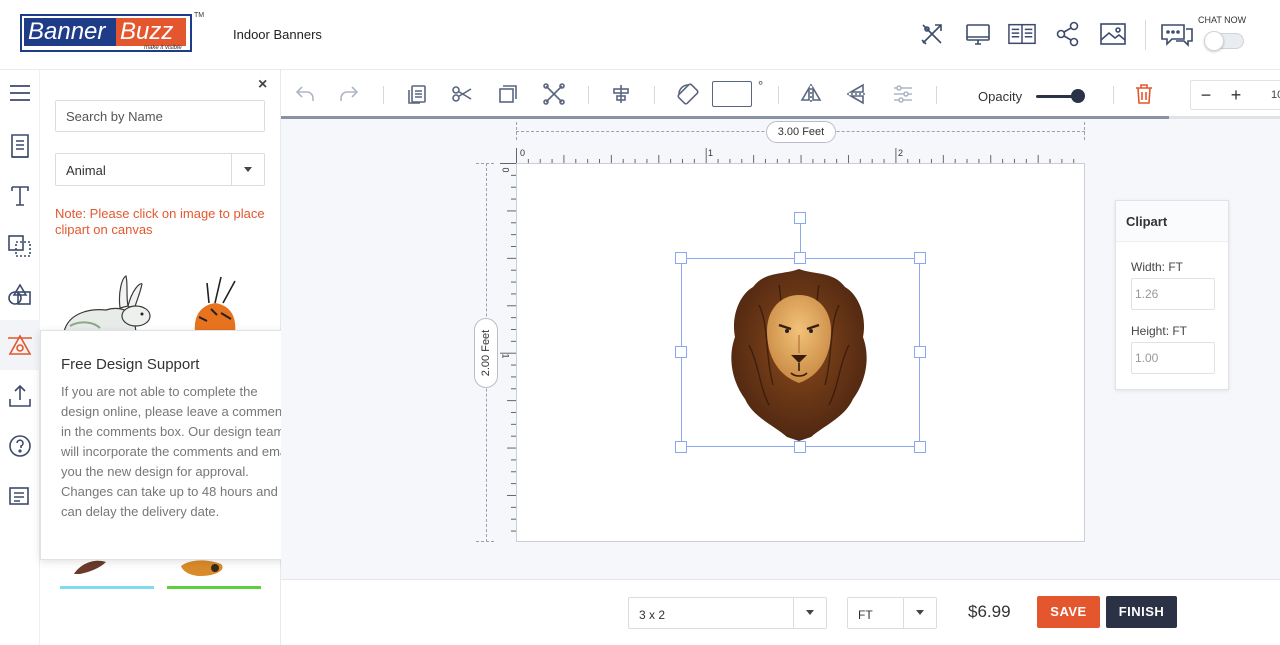 The image size is (1280, 645). Describe the element at coordinates (508, 352) in the screenshot. I see `vertical-ruler: 0 1` at that location.